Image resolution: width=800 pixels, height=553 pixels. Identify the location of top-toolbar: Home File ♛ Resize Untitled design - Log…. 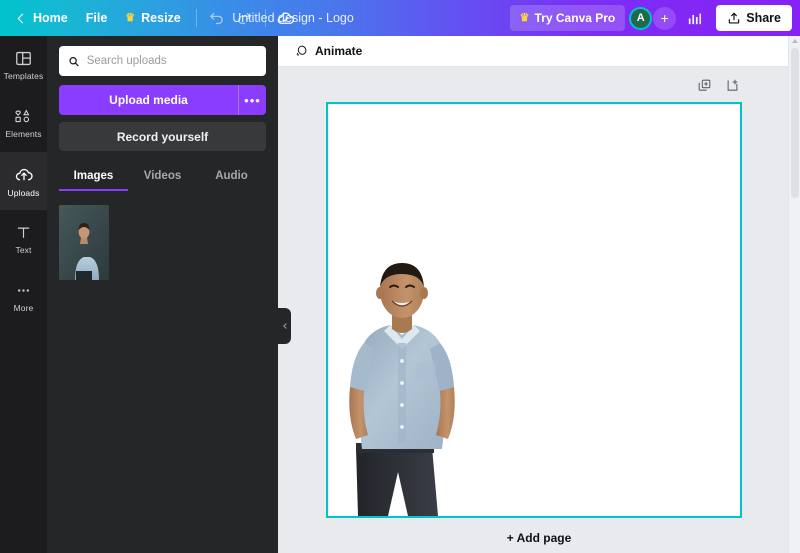
(400, 18).